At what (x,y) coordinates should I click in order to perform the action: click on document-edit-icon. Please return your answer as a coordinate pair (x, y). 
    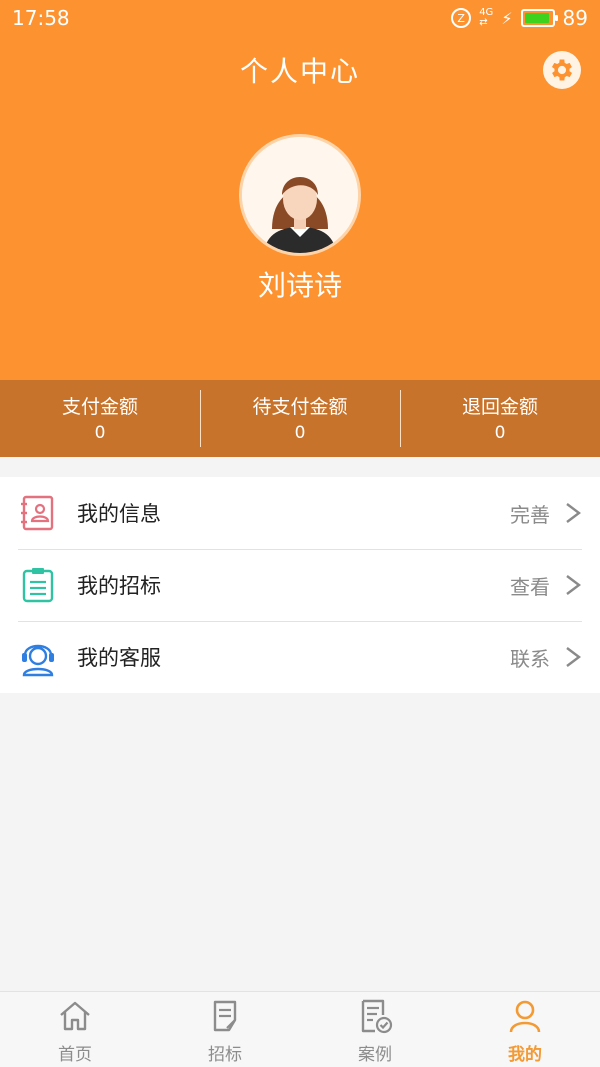
    Looking at the image, I should click on (225, 1016).